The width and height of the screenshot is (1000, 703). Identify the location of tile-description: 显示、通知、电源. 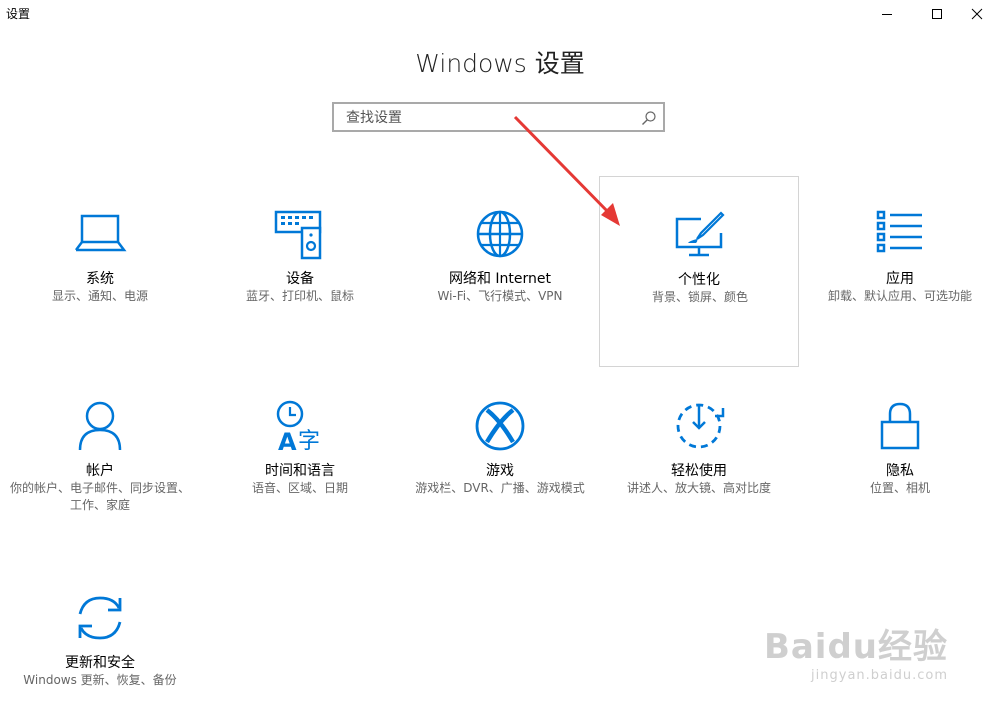
(99, 296).